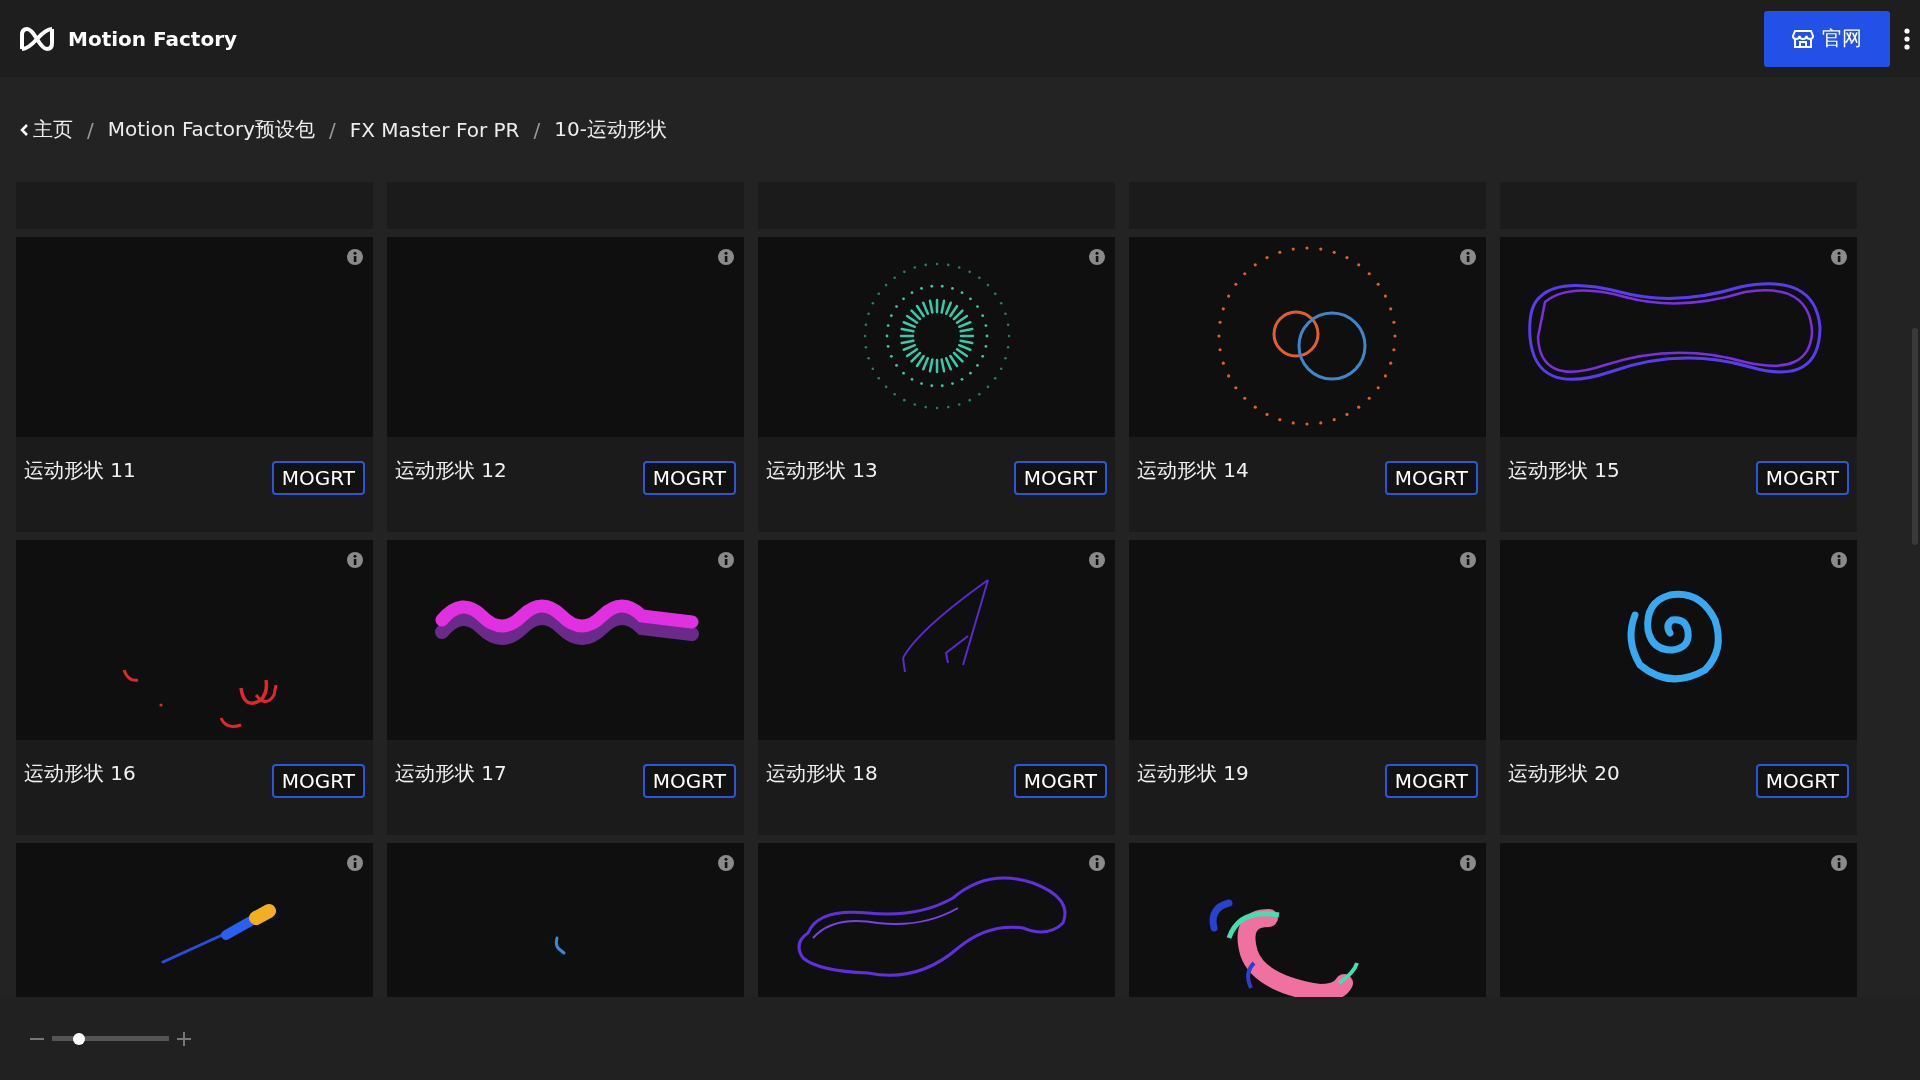 The width and height of the screenshot is (1920, 1080). I want to click on motion-shape-drawing, so click(560, 945).